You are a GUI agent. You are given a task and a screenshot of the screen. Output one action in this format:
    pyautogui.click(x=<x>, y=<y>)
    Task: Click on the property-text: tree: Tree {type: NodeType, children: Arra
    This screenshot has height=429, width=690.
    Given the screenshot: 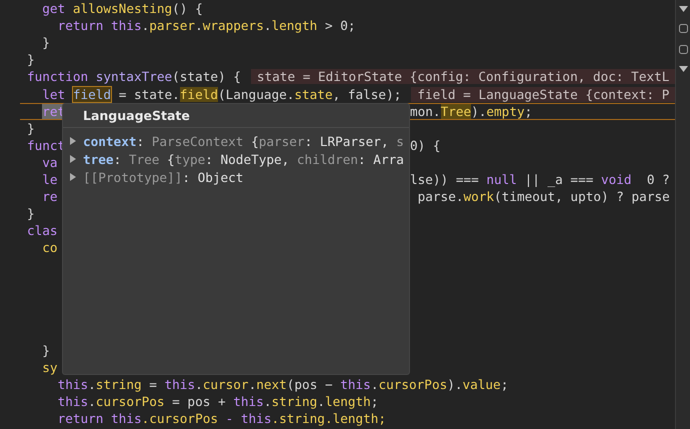 What is the action you would take?
    pyautogui.click(x=243, y=159)
    